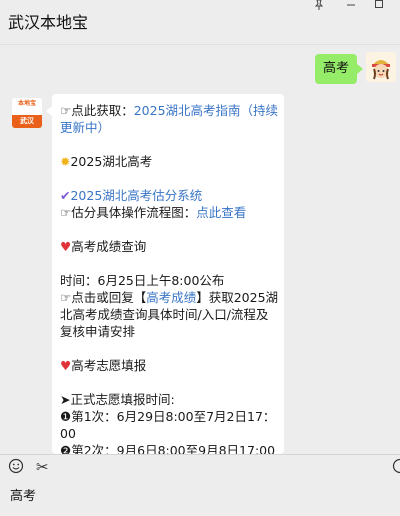  I want to click on section-heading-text: 2025湖北高考, so click(111, 161).